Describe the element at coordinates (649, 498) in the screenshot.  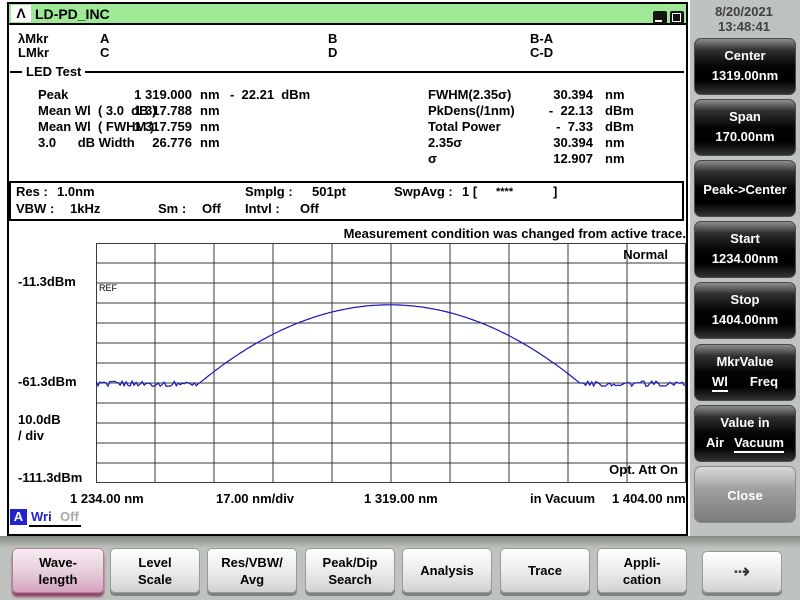
I see `x-axis-stop-label: 1 404.00 nm` at that location.